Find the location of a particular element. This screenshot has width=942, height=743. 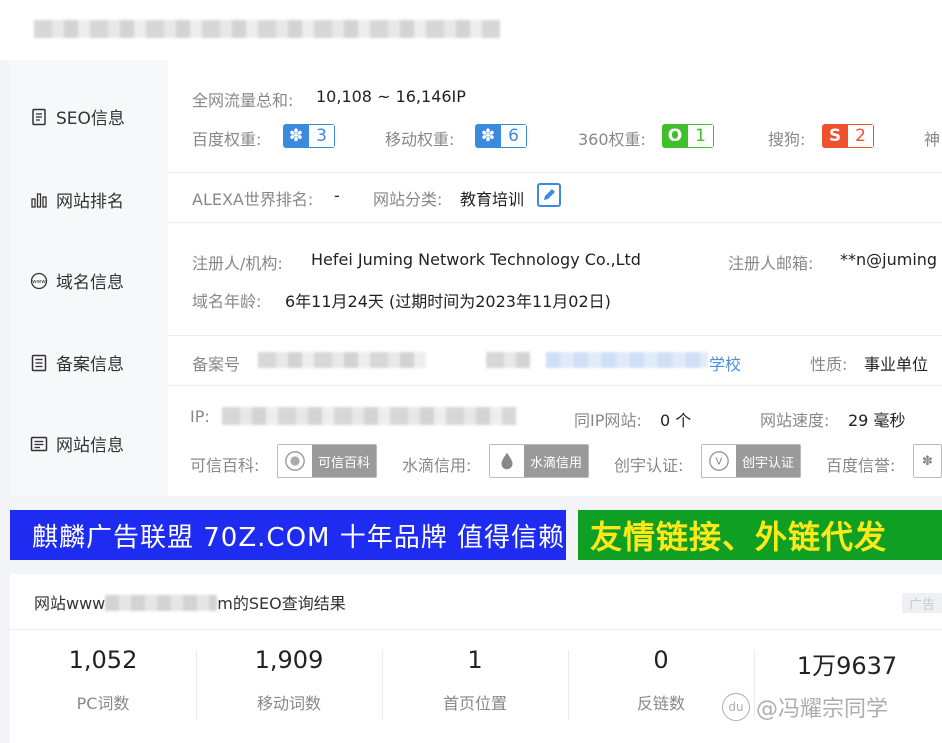

sidebar-item-label: 网站信息 is located at coordinates (90, 446).